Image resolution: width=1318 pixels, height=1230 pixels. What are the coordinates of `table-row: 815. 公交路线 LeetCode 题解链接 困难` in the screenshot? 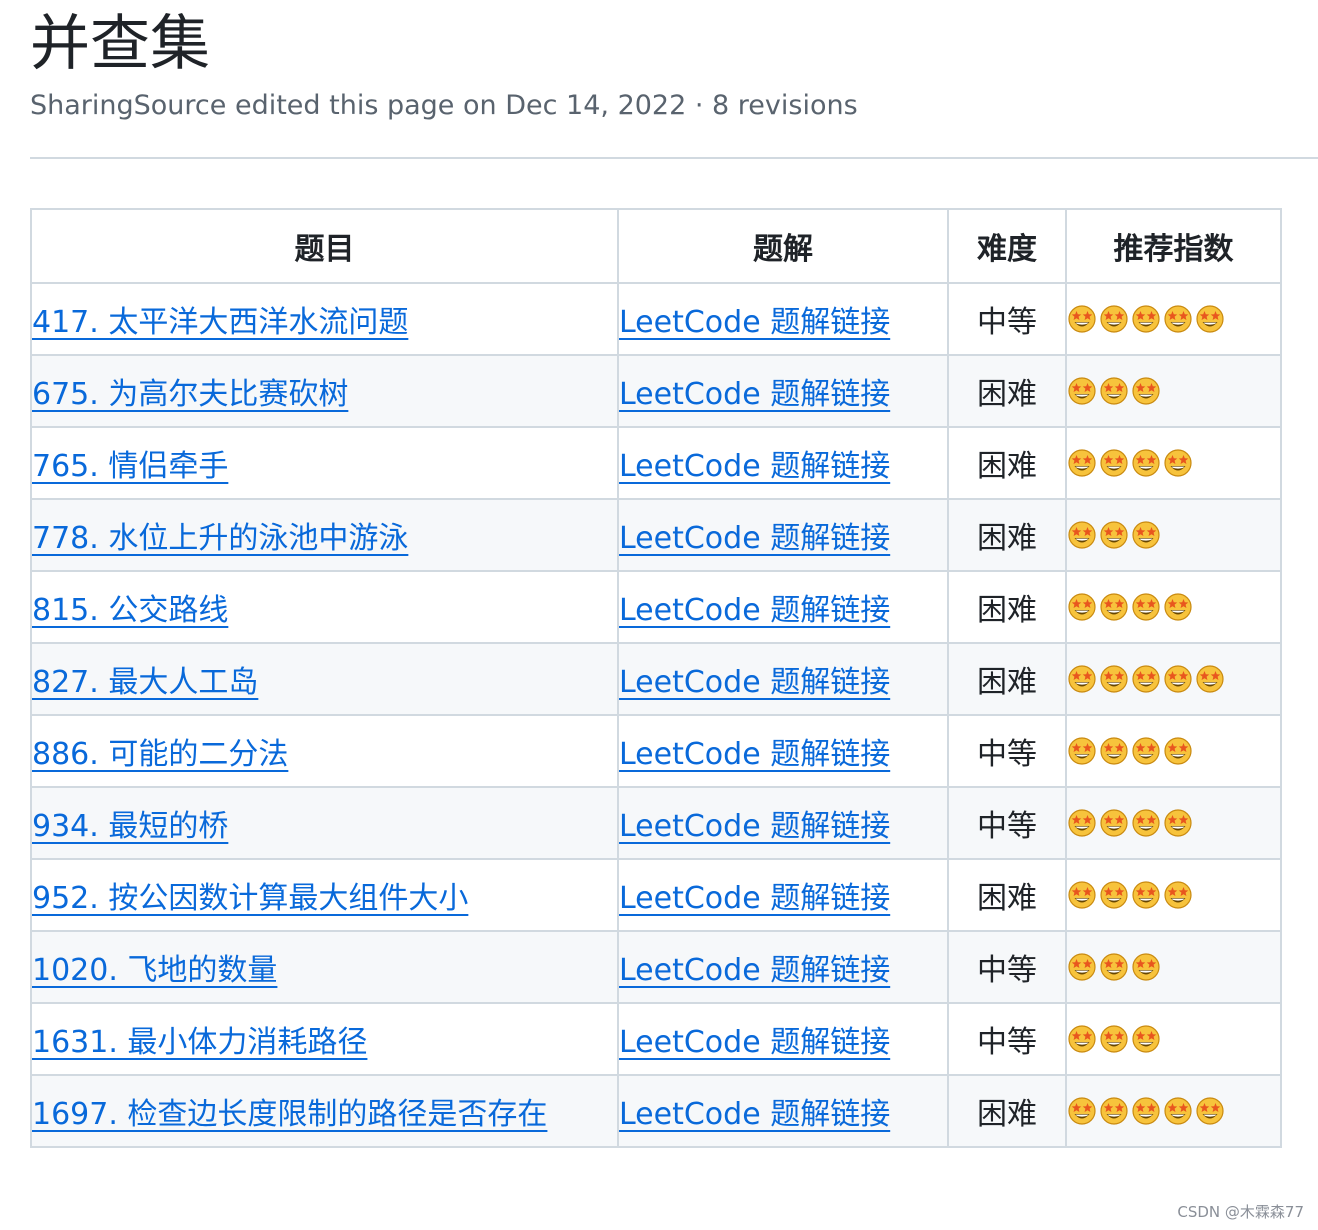 It's located at (656, 607).